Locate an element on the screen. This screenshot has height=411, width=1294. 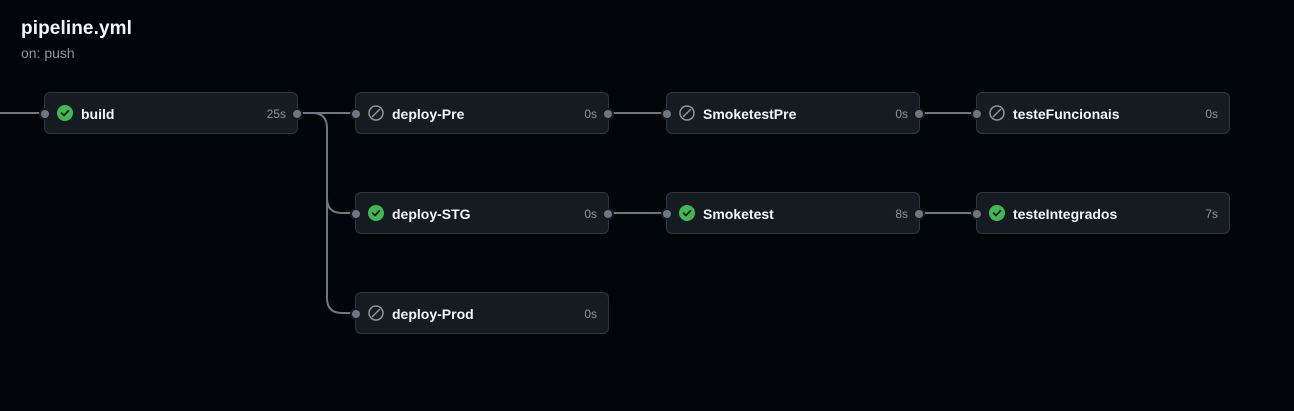
job-deploy-stg: deploy-STG 0s is located at coordinates (482, 213).